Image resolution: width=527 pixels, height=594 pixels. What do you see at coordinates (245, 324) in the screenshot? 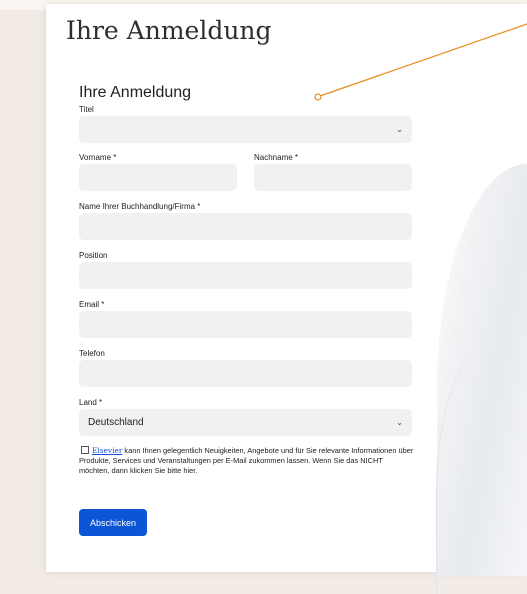
I see `email-input` at bounding box center [245, 324].